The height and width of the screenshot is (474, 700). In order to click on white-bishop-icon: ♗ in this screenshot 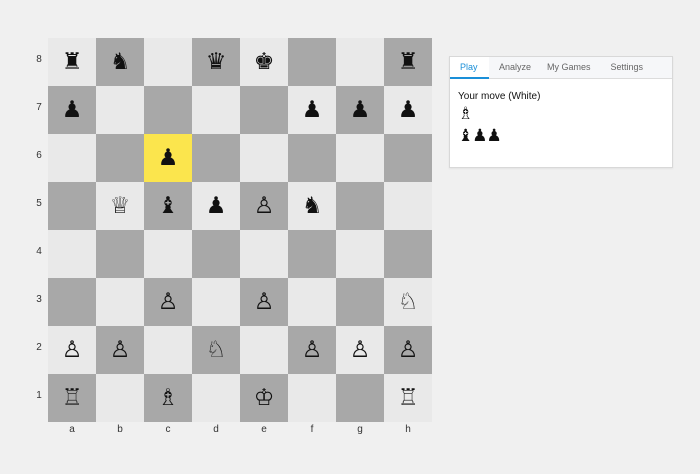, I will do `click(168, 398)`.